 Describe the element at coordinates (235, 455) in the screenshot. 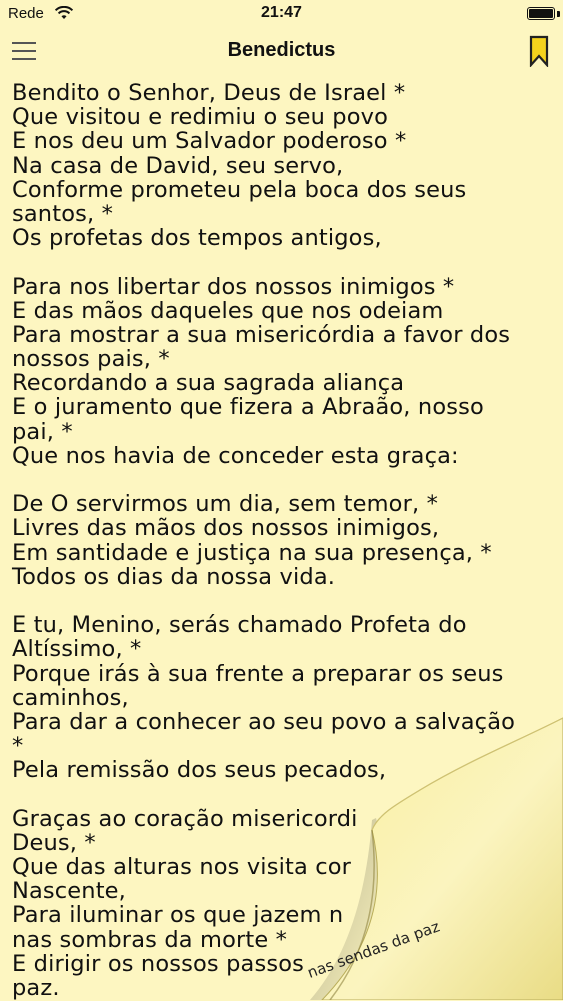

I see `text-line: Que nos havia de conceder esta graça:` at that location.